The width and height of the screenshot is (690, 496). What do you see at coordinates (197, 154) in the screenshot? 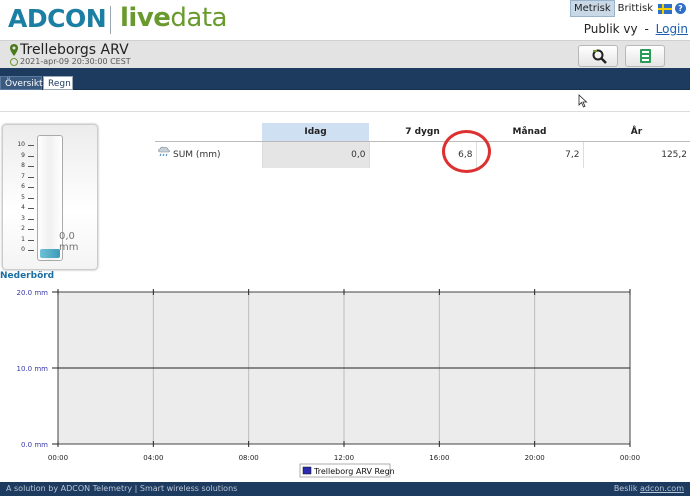
I see `row-label: SUM (mm)` at bounding box center [197, 154].